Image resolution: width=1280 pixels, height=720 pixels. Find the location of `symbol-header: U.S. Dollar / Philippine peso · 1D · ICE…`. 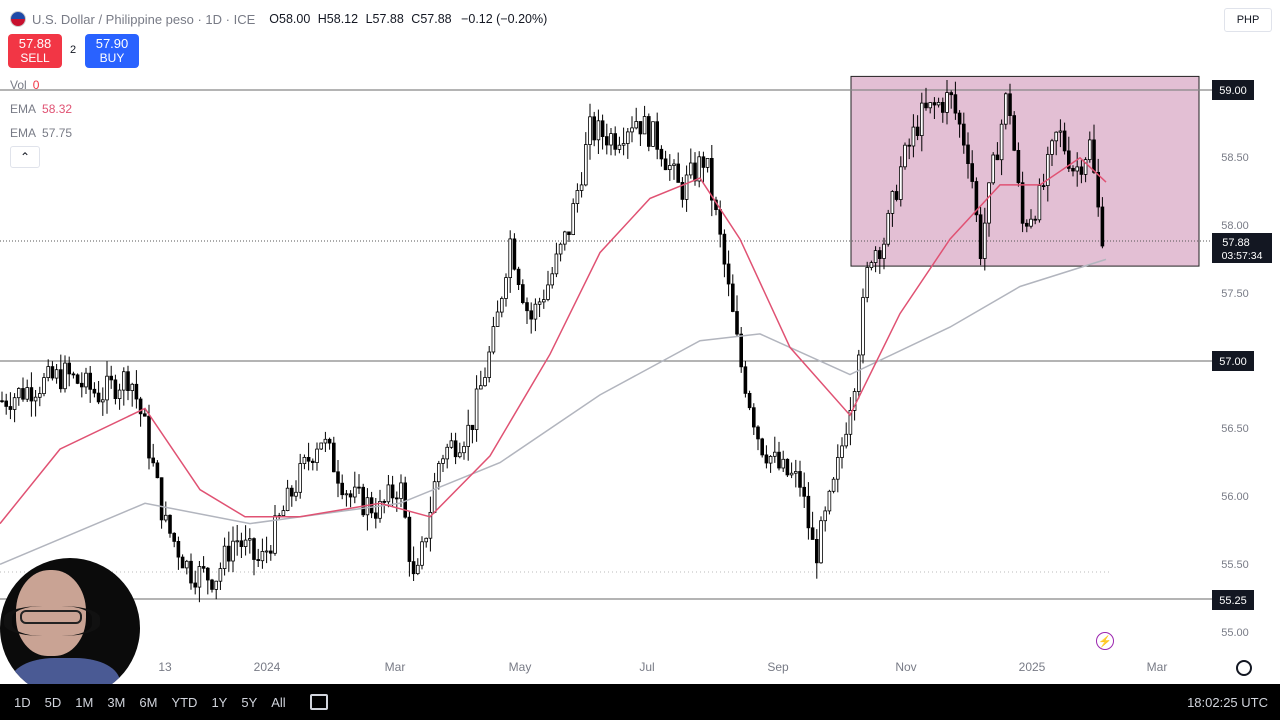

symbol-header: U.S. Dollar / Philippine peso · 1D · ICE… is located at coordinates (278, 19).